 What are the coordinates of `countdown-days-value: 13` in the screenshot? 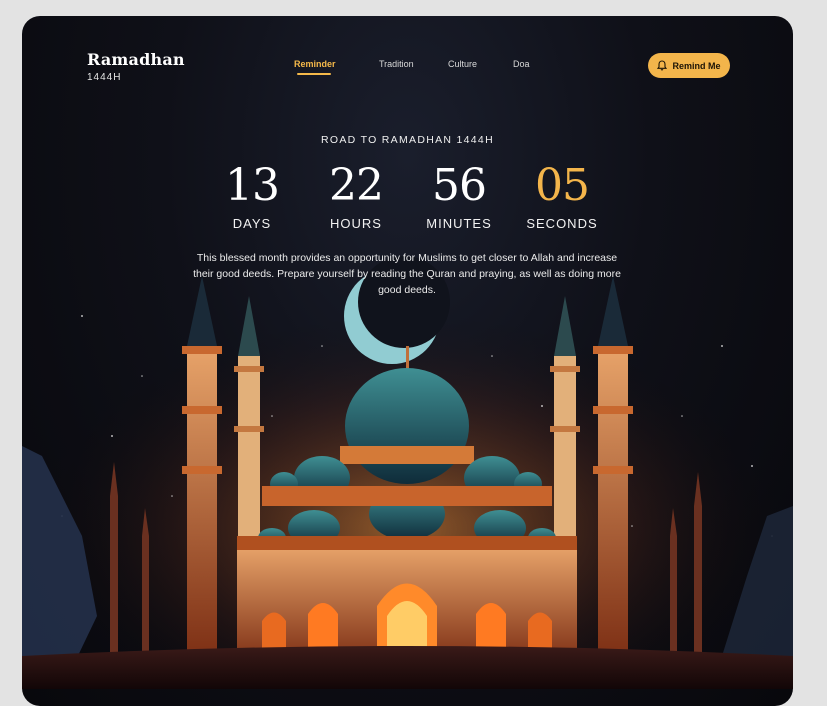 It's located at (252, 185).